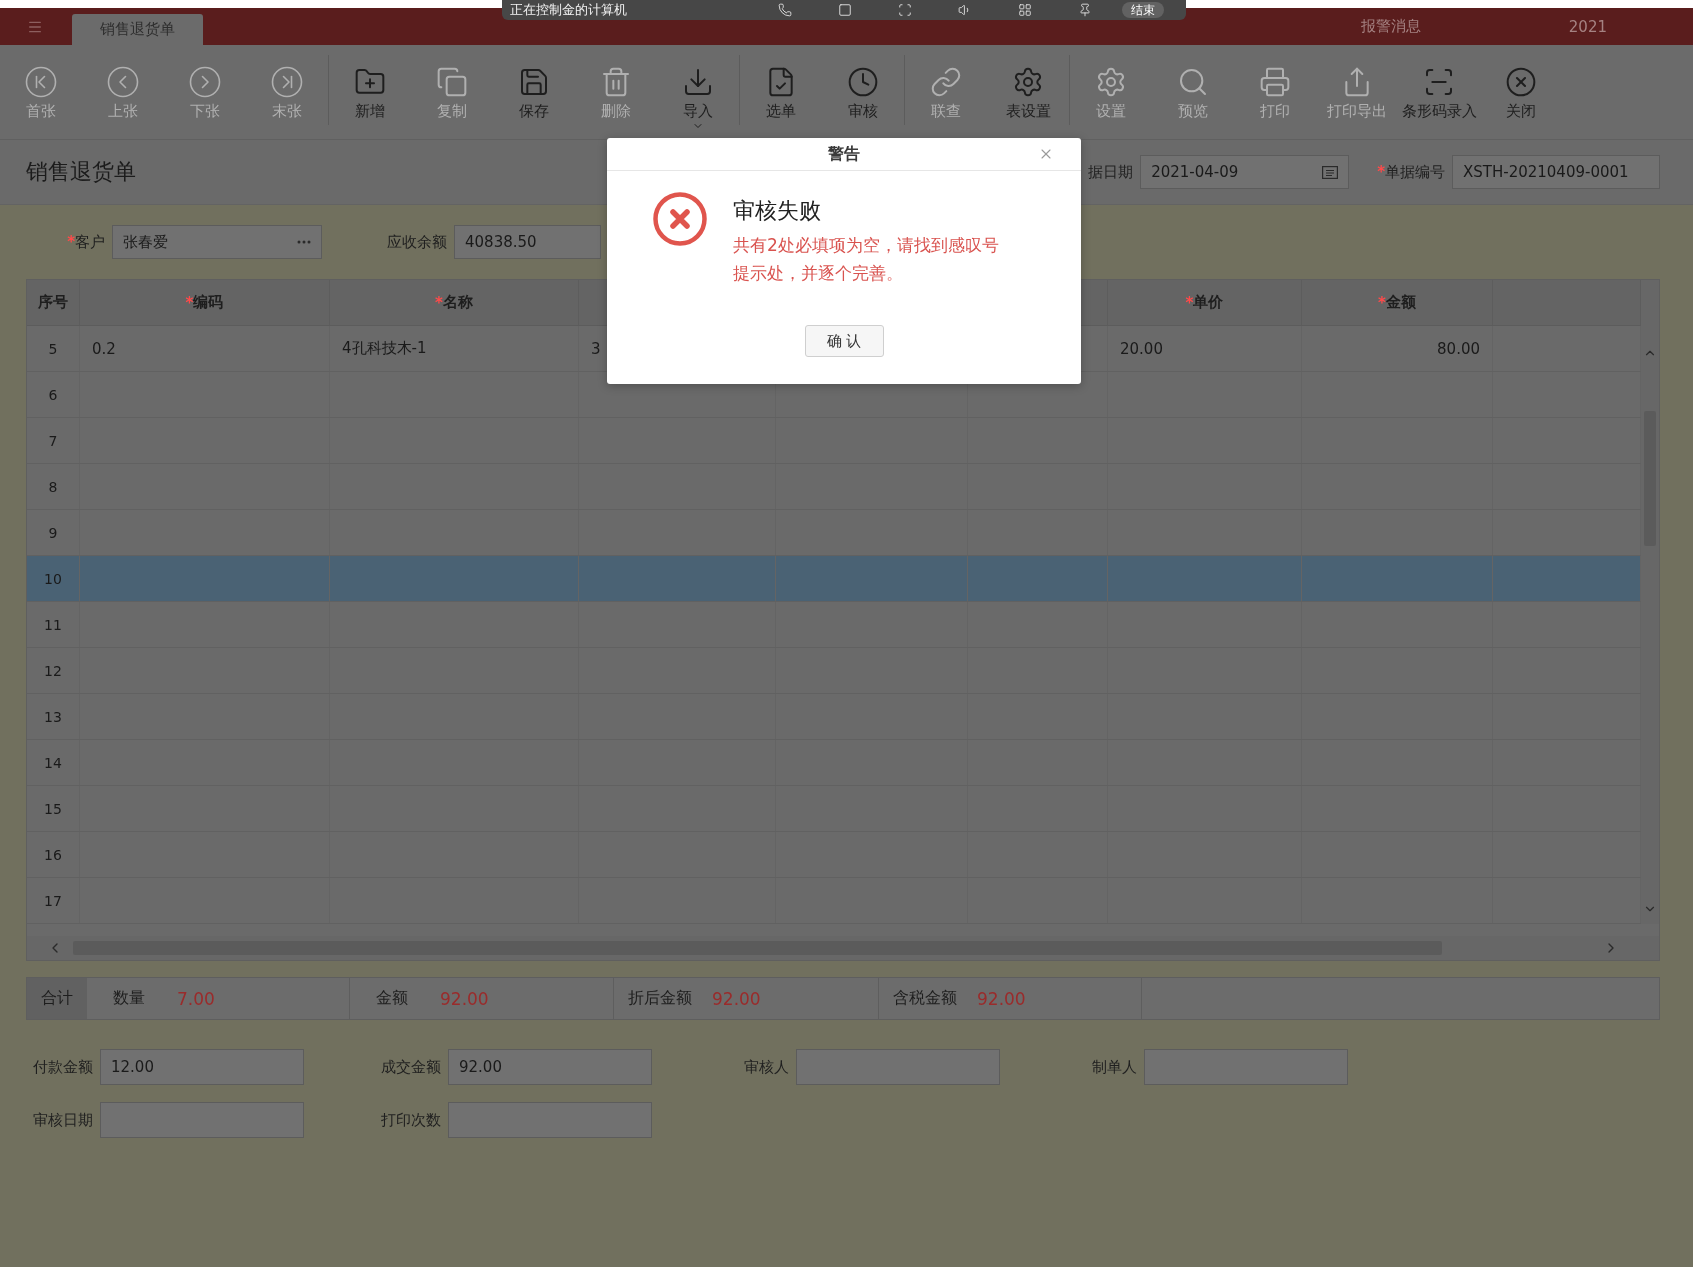 The width and height of the screenshot is (1693, 1267). I want to click on row-number: 14, so click(53, 762).